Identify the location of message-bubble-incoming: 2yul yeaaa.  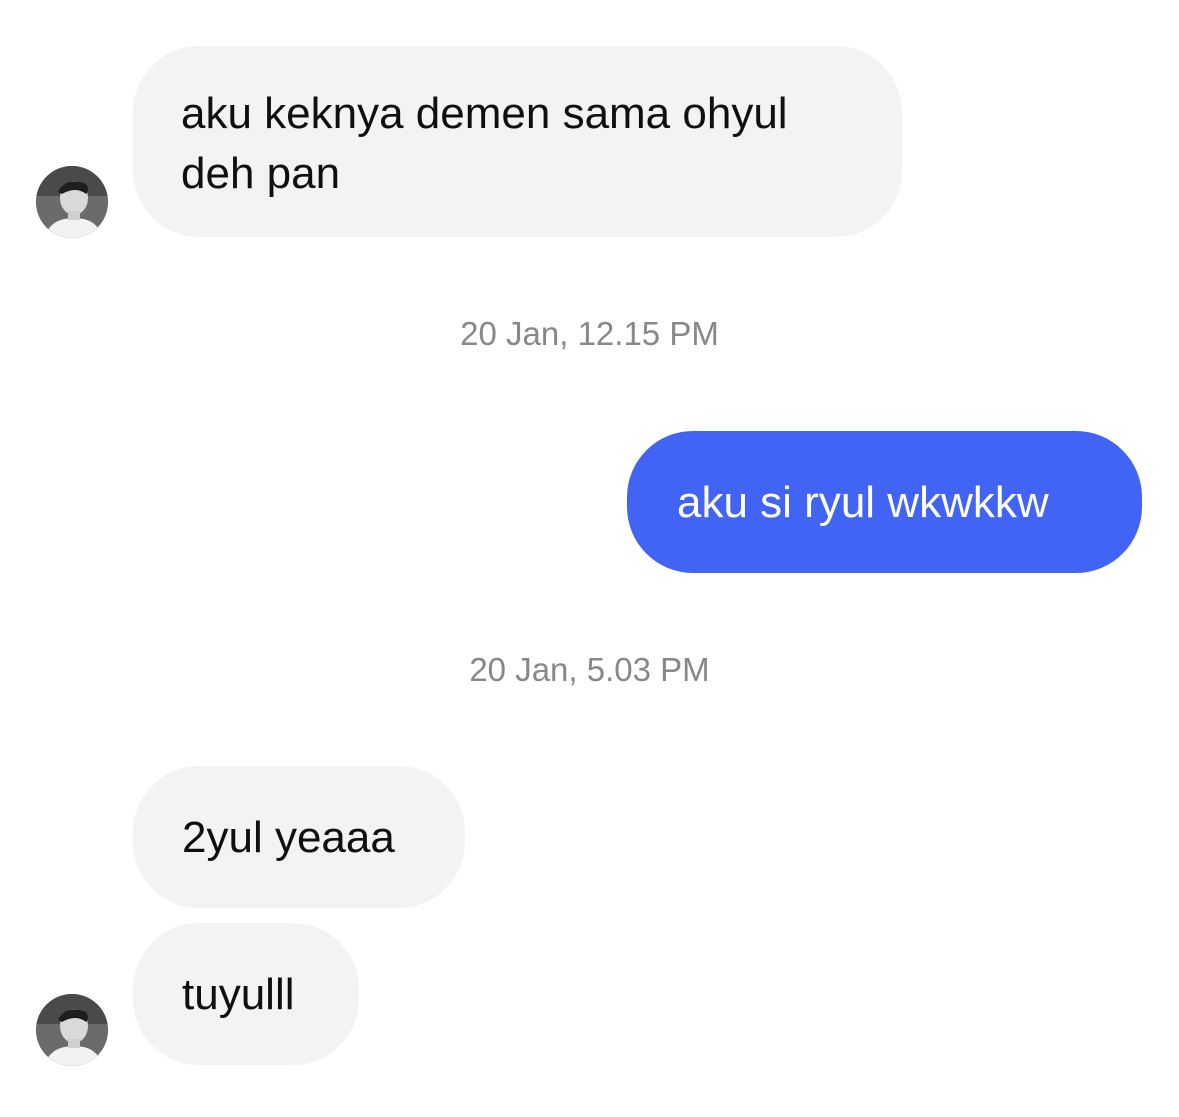
(299, 837).